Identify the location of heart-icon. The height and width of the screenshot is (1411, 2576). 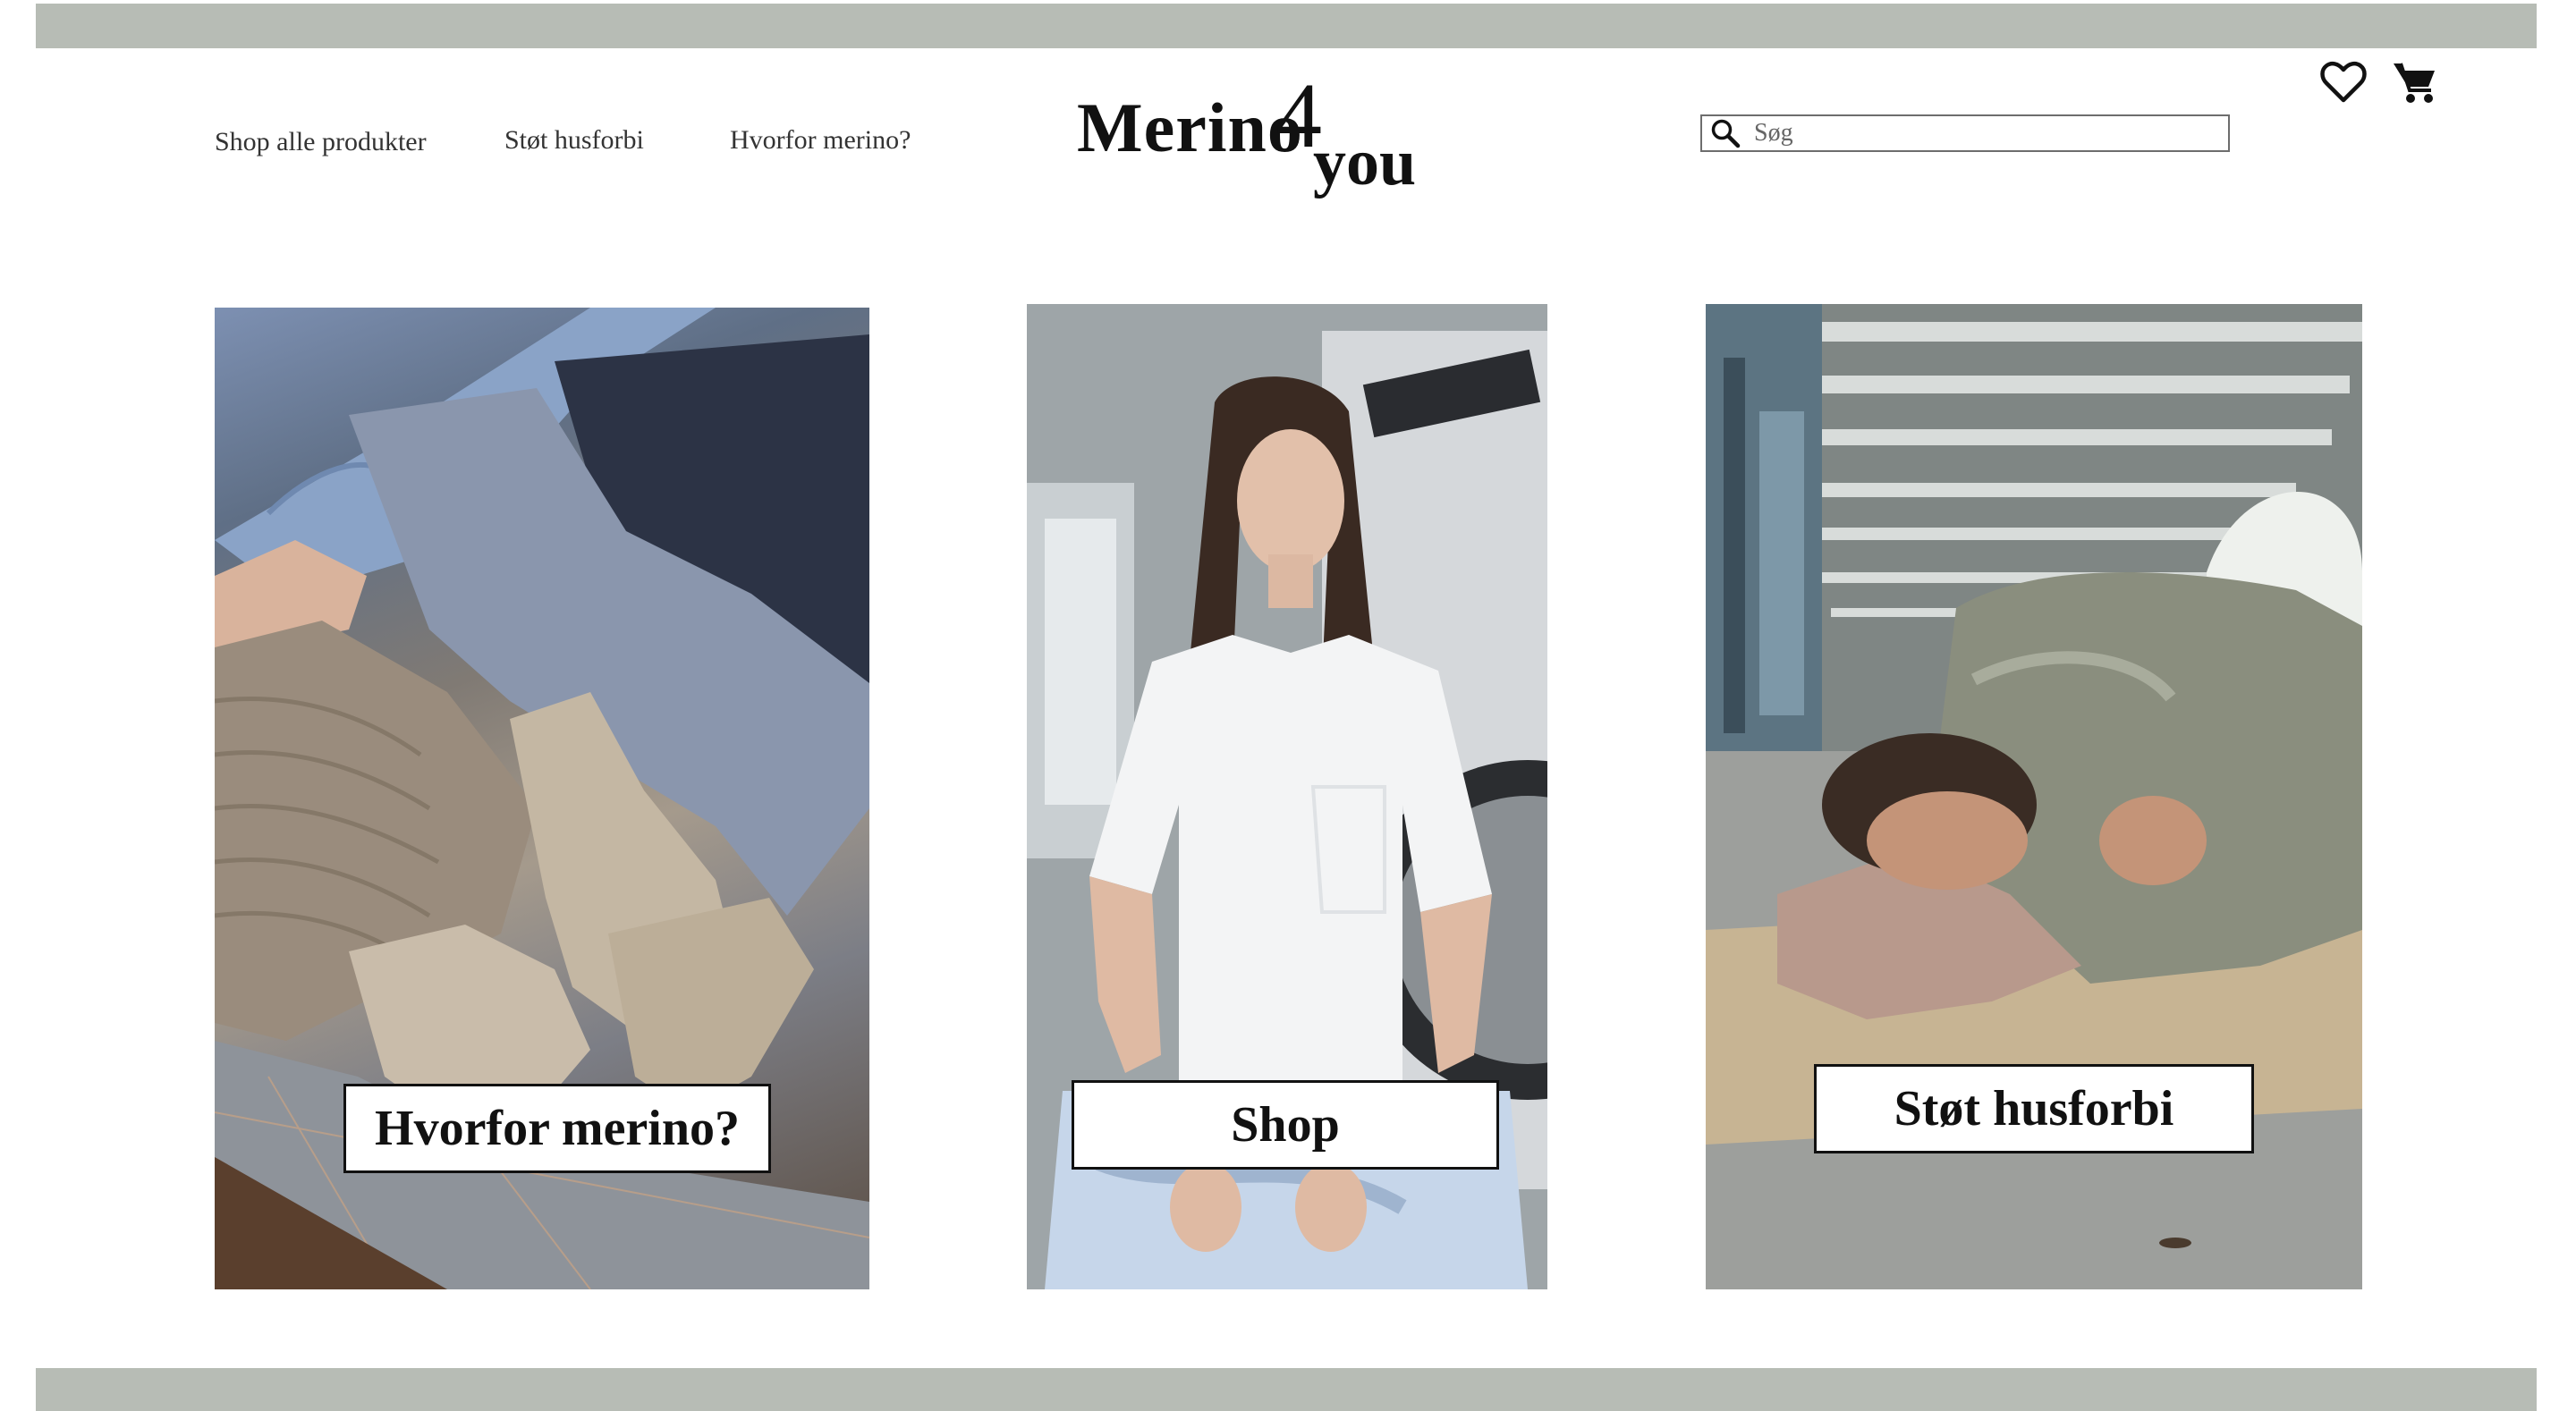
(2343, 82).